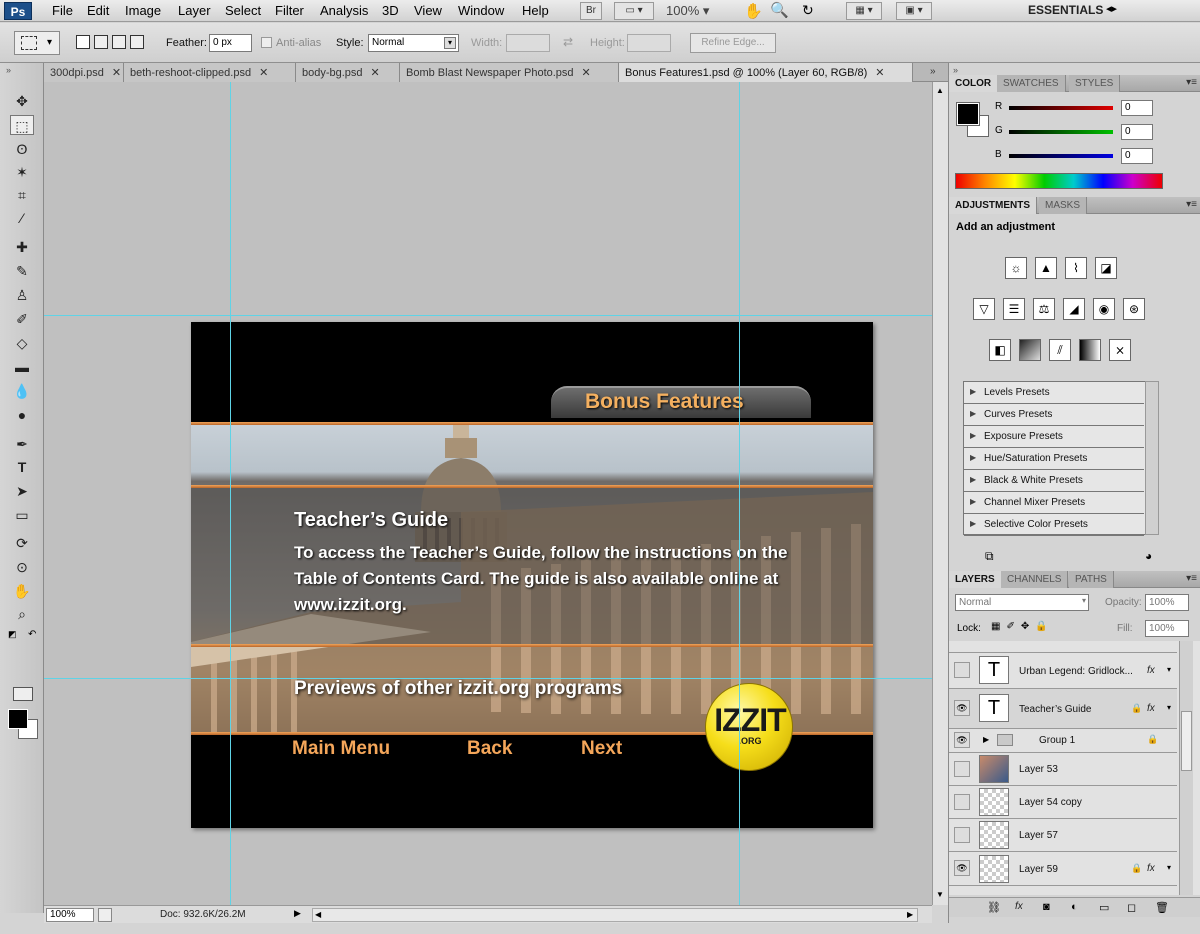 This screenshot has width=1200, height=934. I want to click on preset-exposure: Exposure Presets, so click(1054, 437).